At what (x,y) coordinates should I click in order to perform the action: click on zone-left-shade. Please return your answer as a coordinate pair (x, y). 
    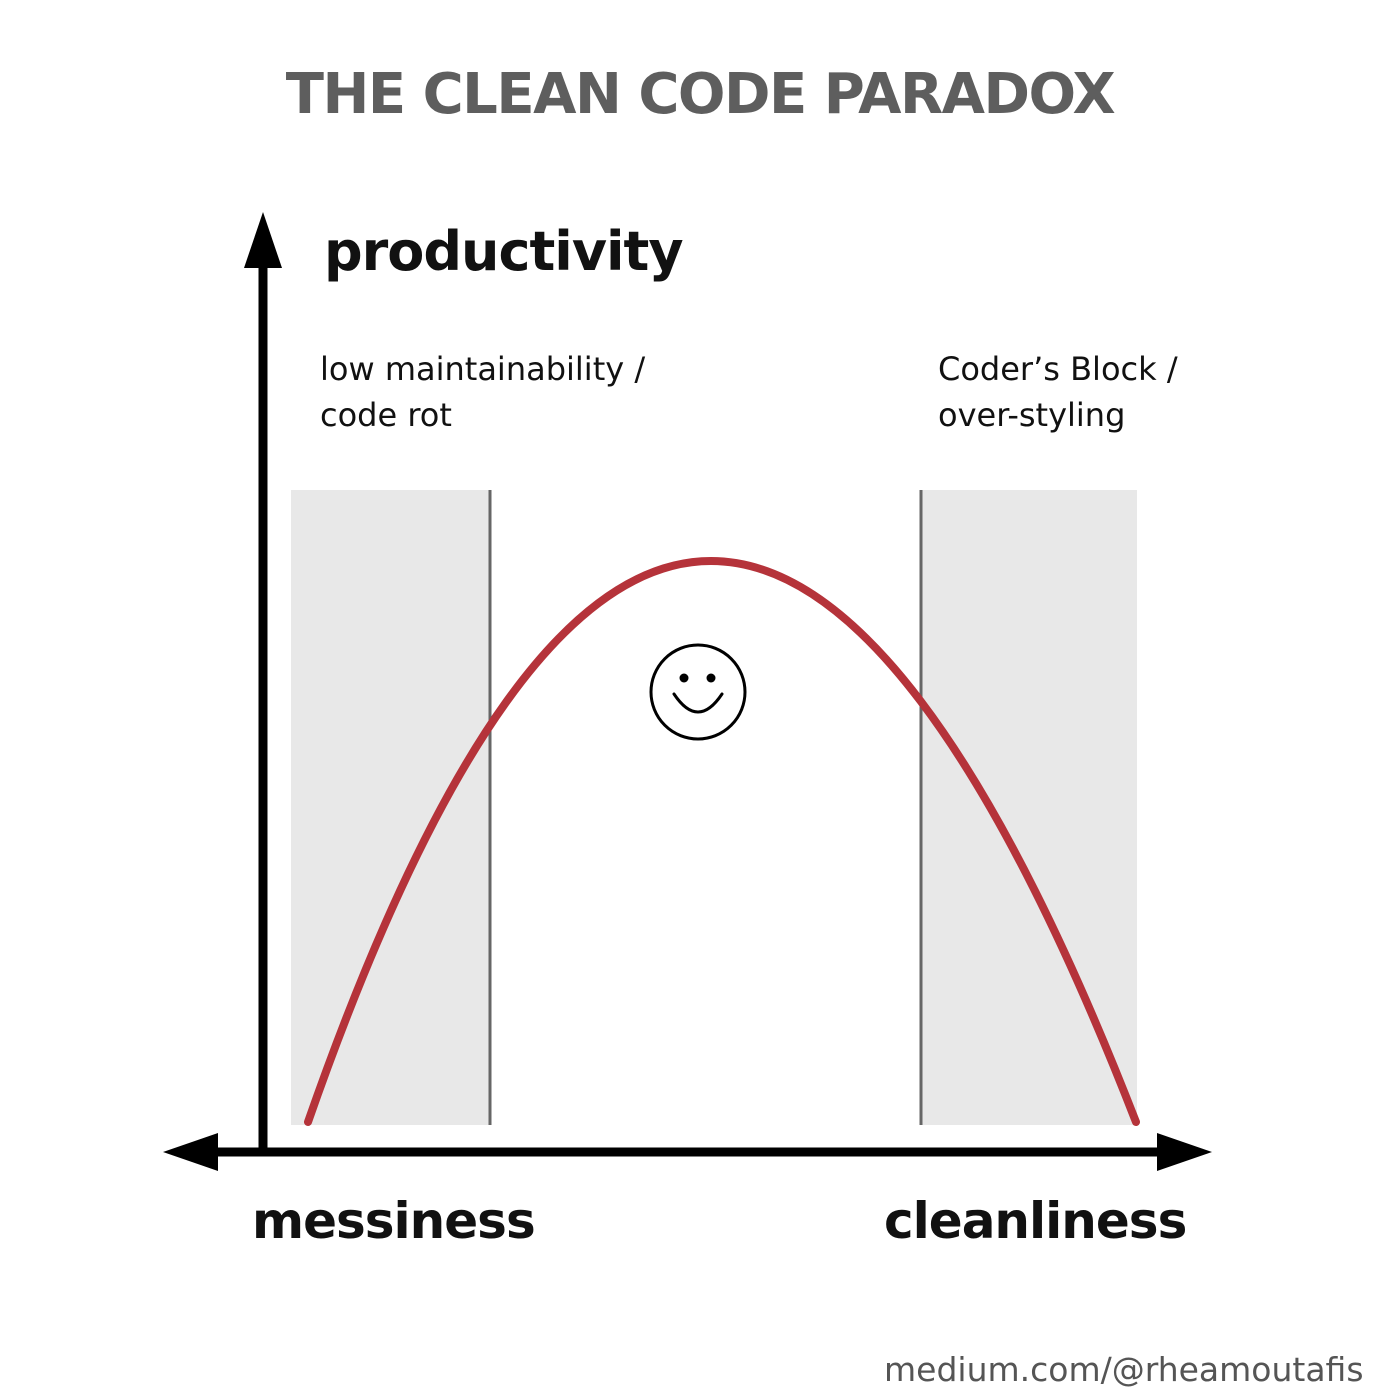
    Looking at the image, I should click on (390, 807).